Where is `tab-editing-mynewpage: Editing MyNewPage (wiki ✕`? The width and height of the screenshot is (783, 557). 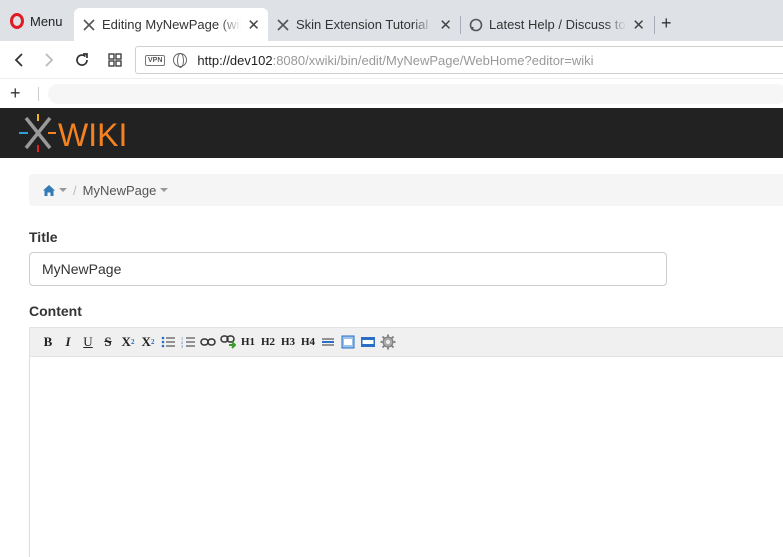
tab-editing-mynewpage: Editing MyNewPage (wiki ✕ is located at coordinates (171, 24).